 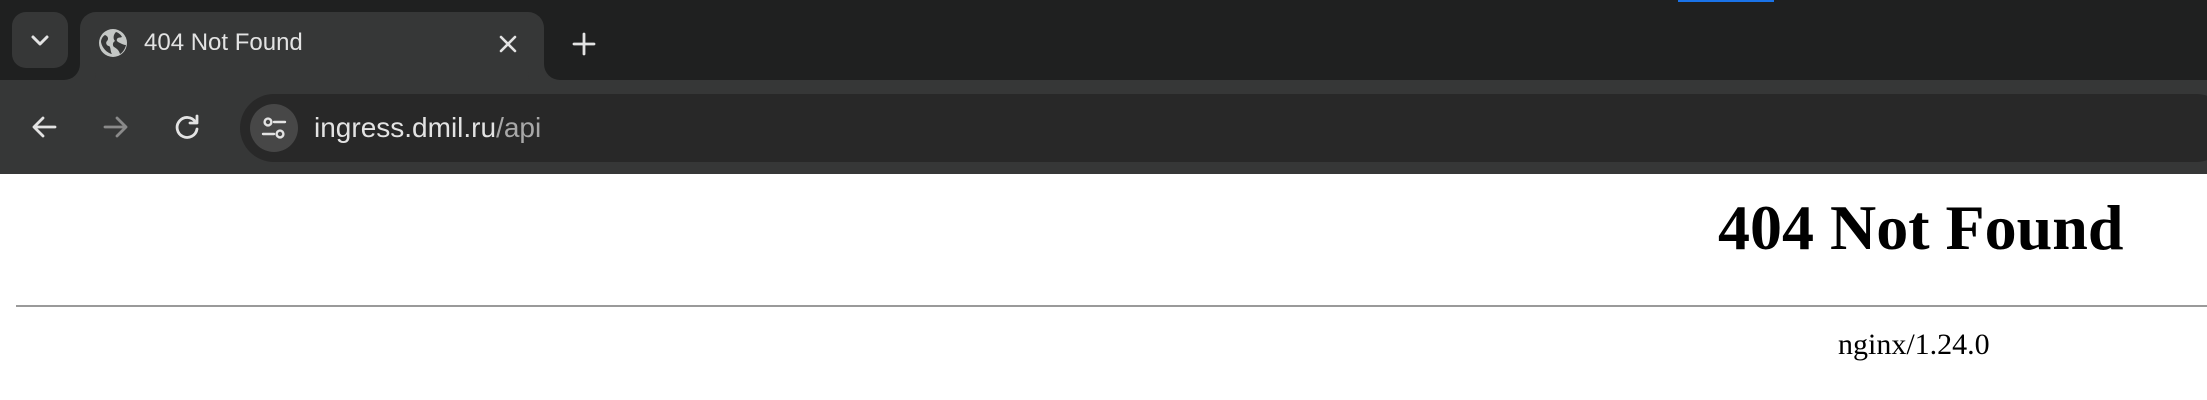 I want to click on tab-search-button, so click(x=40, y=40).